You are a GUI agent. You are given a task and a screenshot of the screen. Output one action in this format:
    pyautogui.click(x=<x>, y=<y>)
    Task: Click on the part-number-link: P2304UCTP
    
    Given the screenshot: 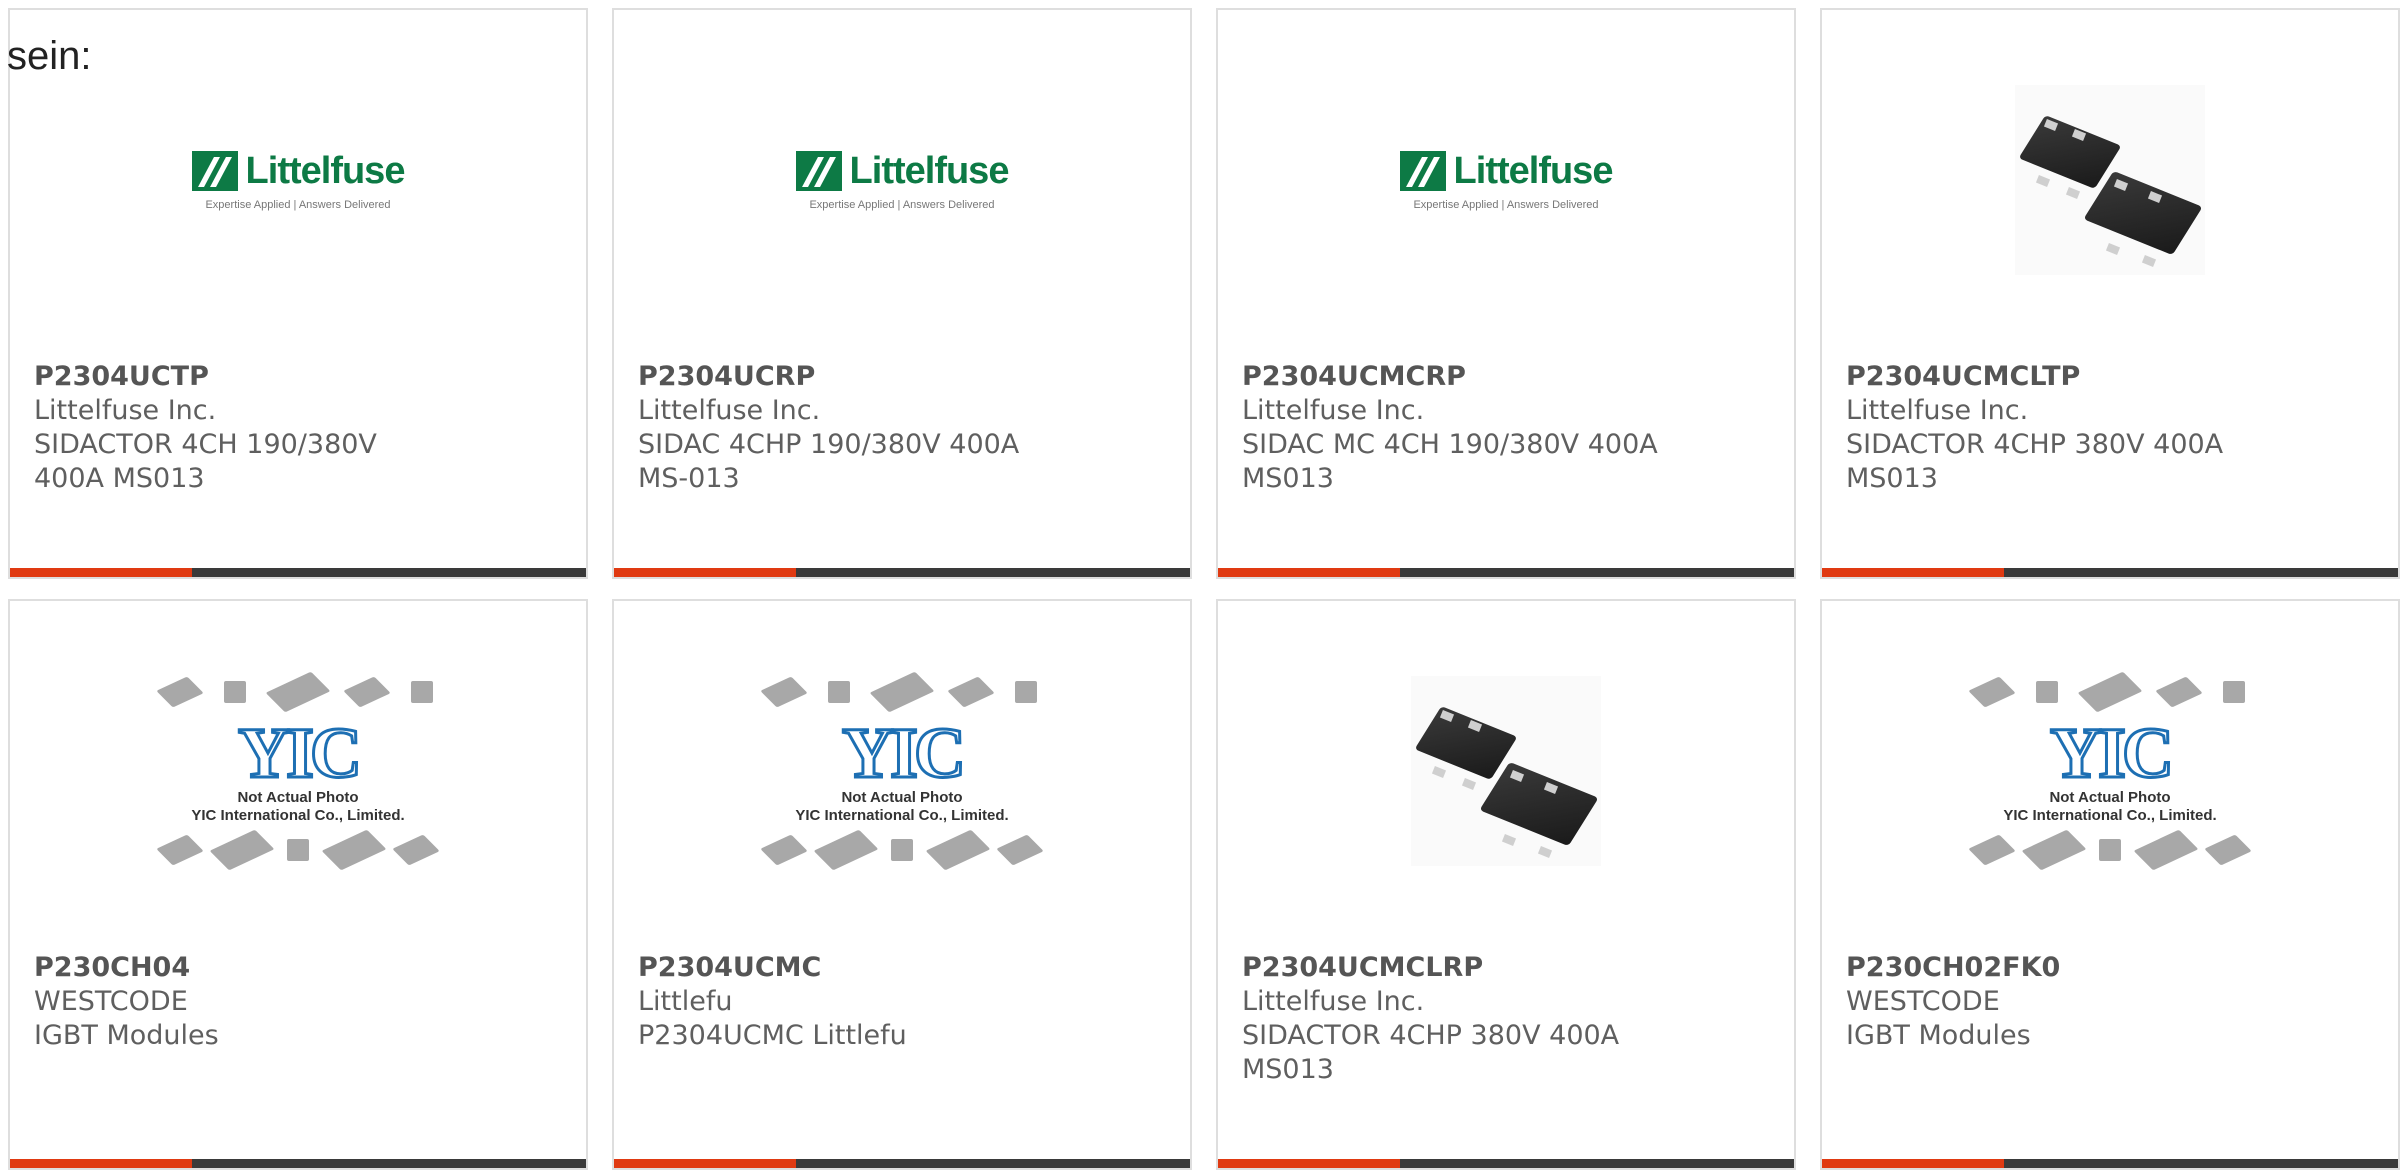 What is the action you would take?
    pyautogui.click(x=298, y=377)
    